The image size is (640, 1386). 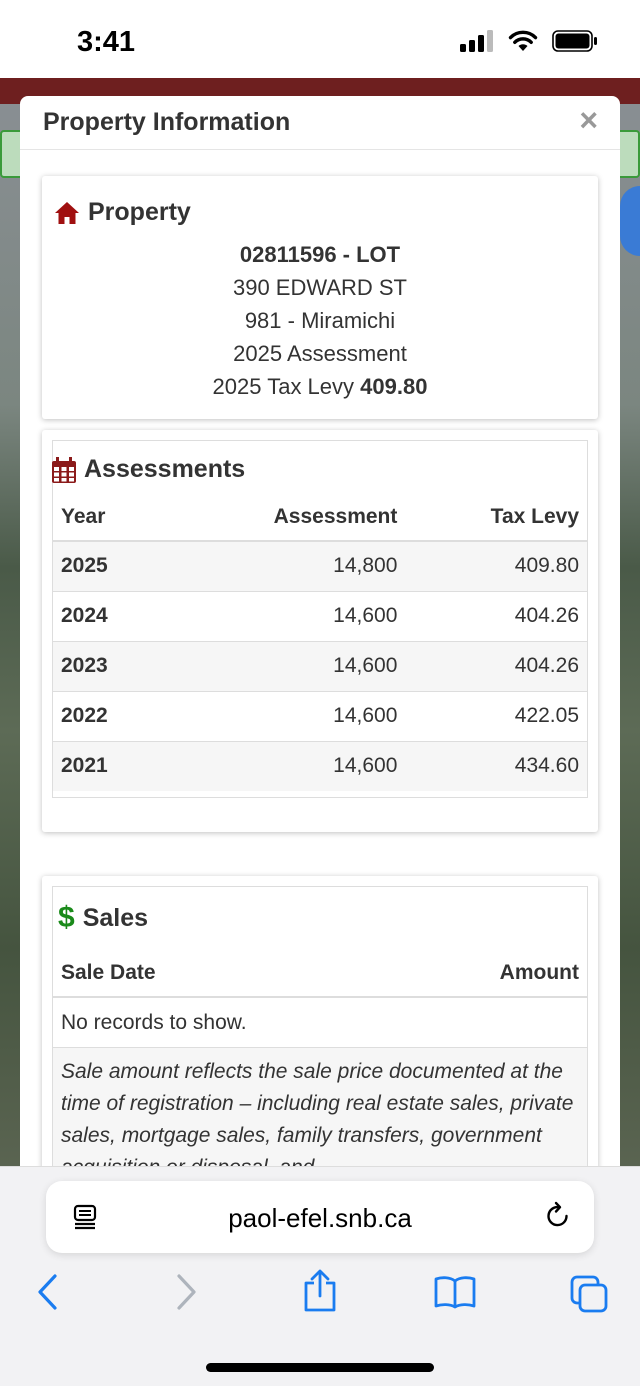 I want to click on back-icon, so click(x=48, y=1292).